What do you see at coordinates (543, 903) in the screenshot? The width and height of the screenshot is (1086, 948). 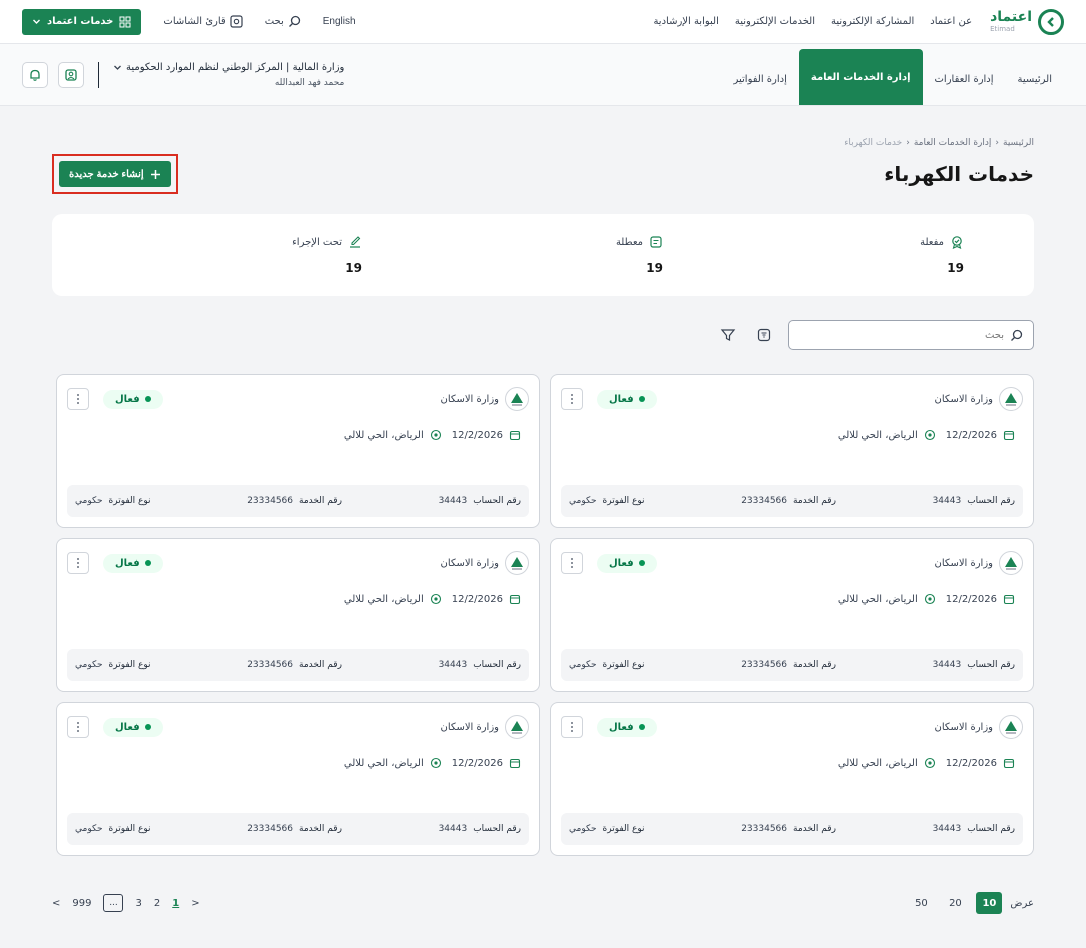 I see `pagination: عرض 10 20 50 < 999 ... 3 2 1 >` at bounding box center [543, 903].